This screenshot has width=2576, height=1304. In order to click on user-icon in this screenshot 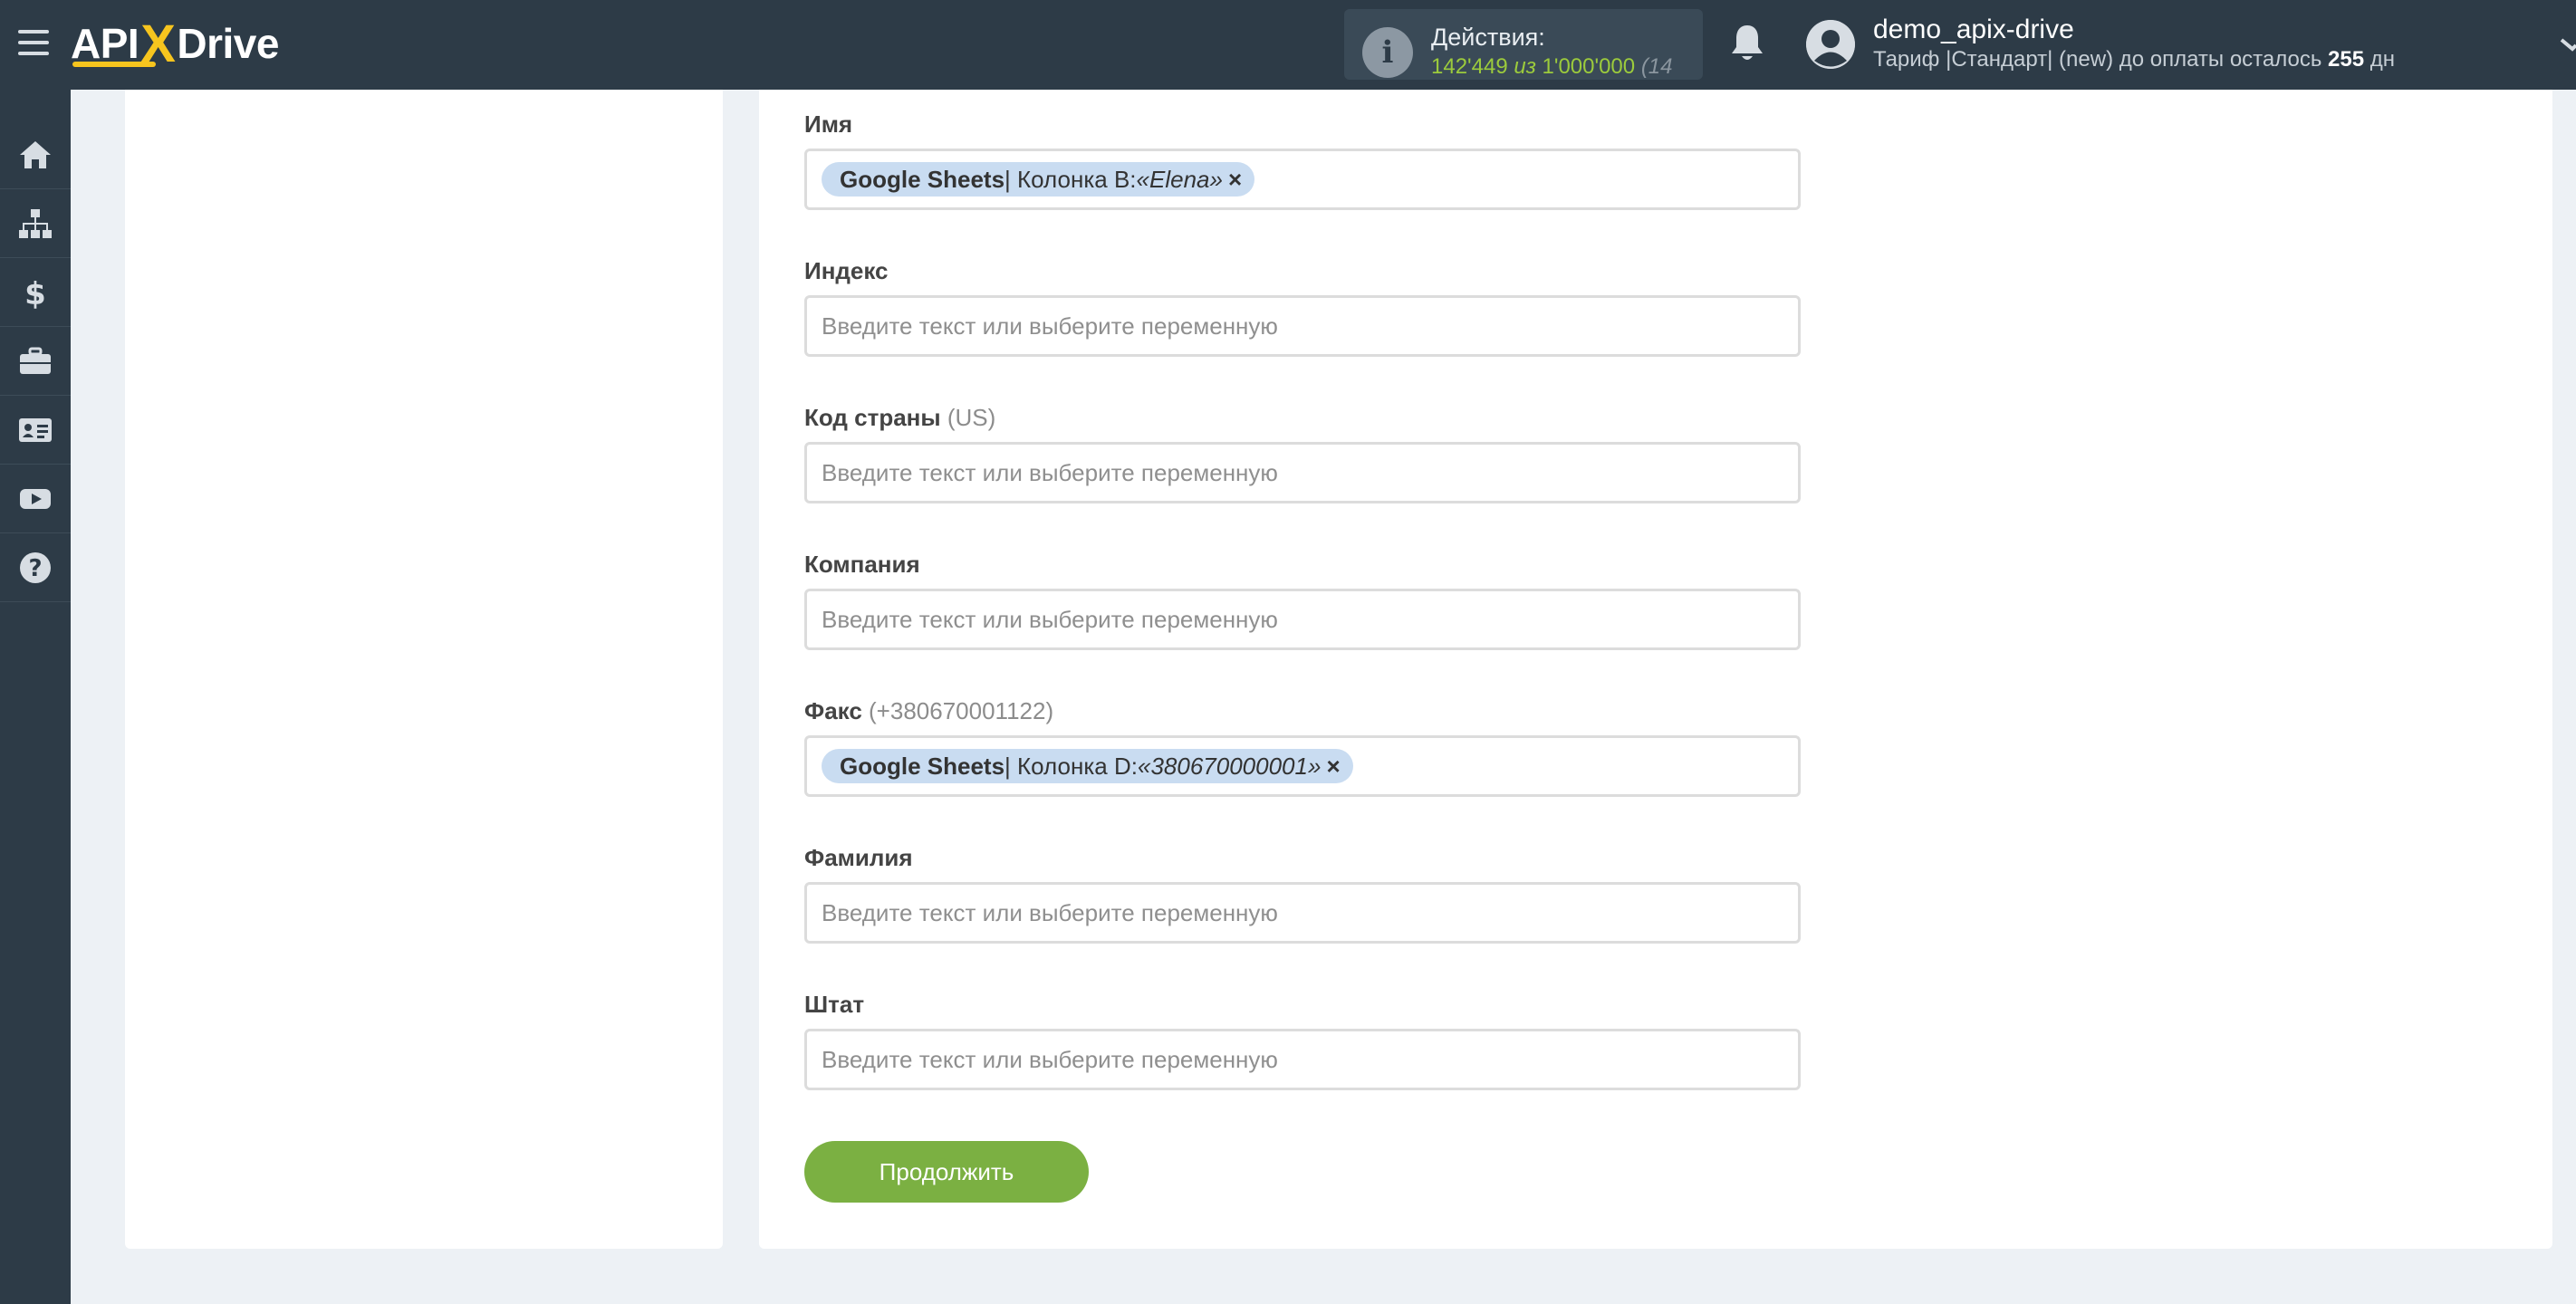, I will do `click(1830, 44)`.